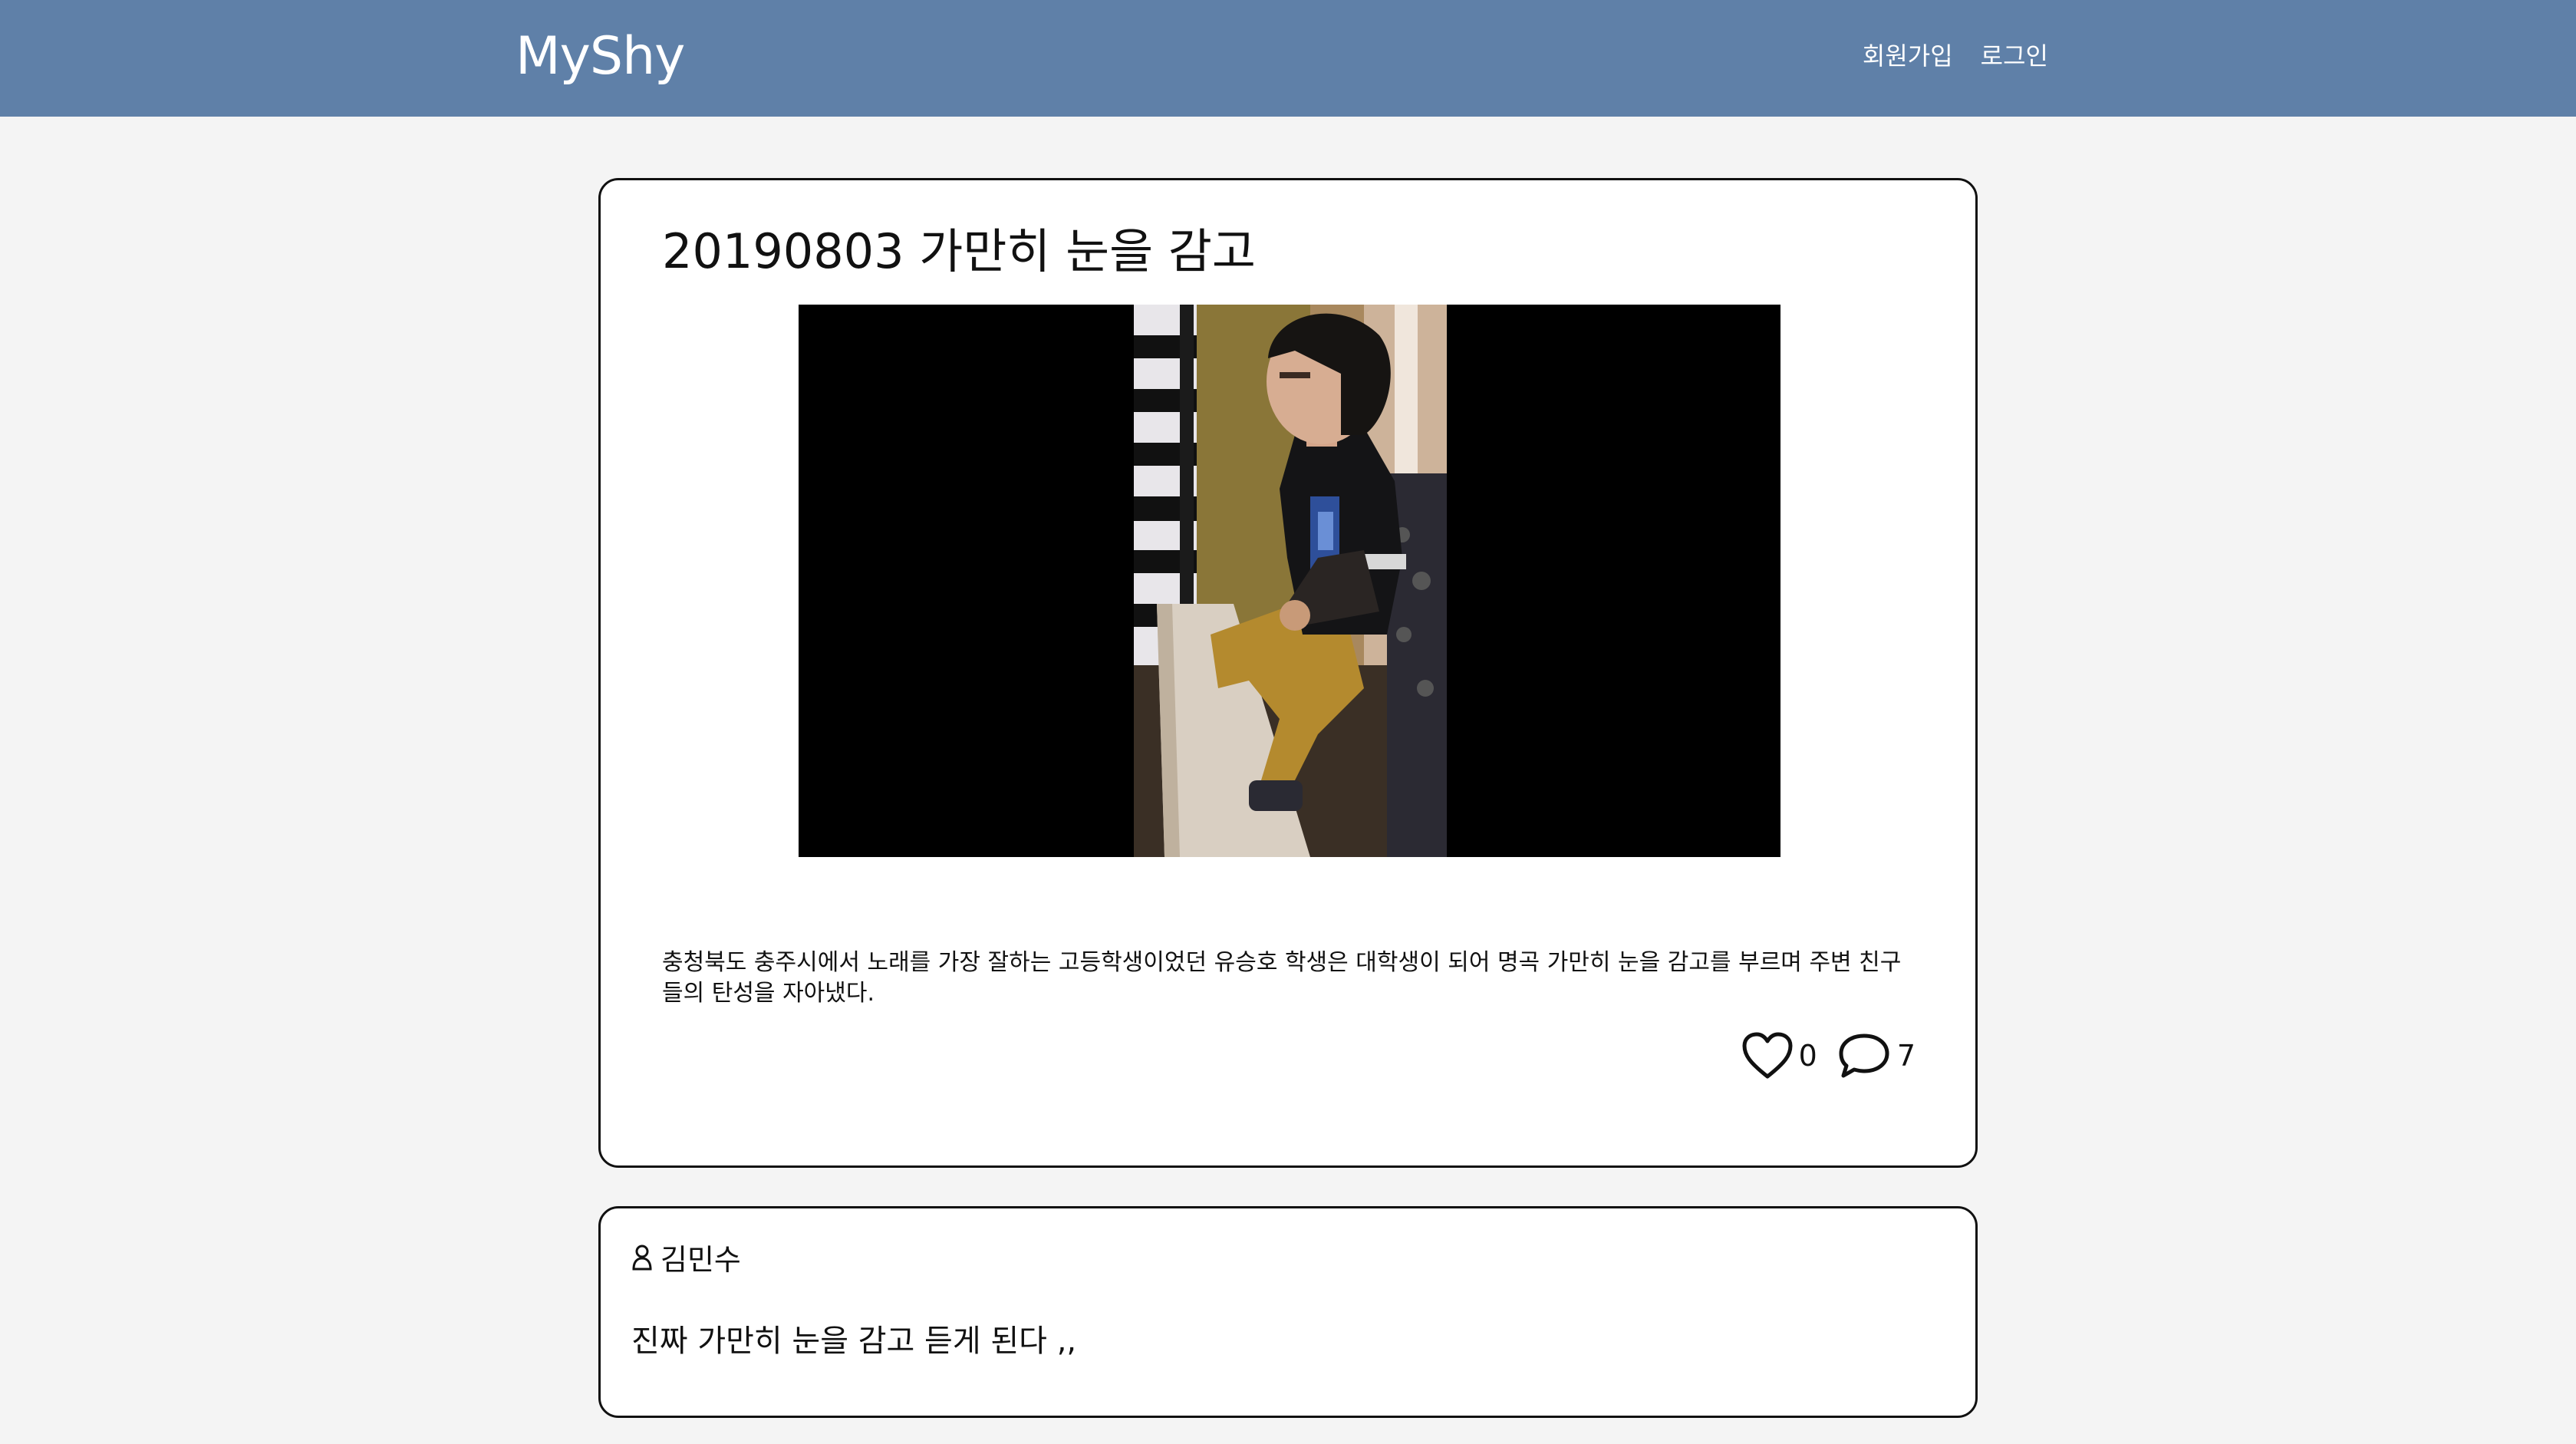 The image size is (2576, 1444). What do you see at coordinates (1864, 1056) in the screenshot?
I see `speech-bubble-icon` at bounding box center [1864, 1056].